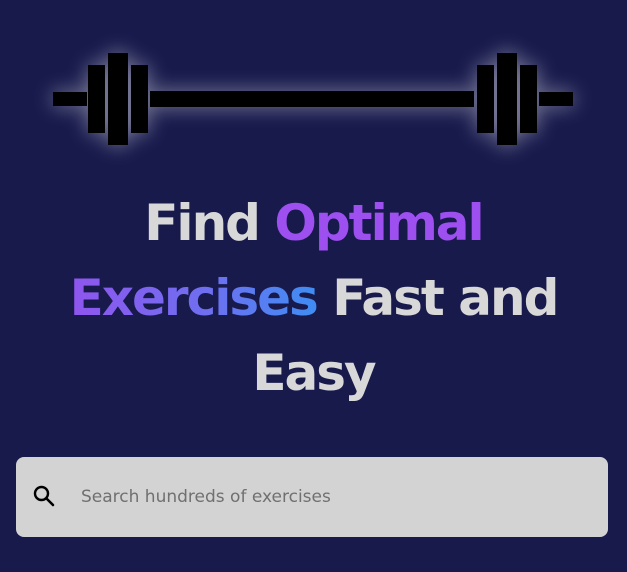 This screenshot has width=627, height=572. I want to click on headline-optimal: Optimal, so click(379, 223).